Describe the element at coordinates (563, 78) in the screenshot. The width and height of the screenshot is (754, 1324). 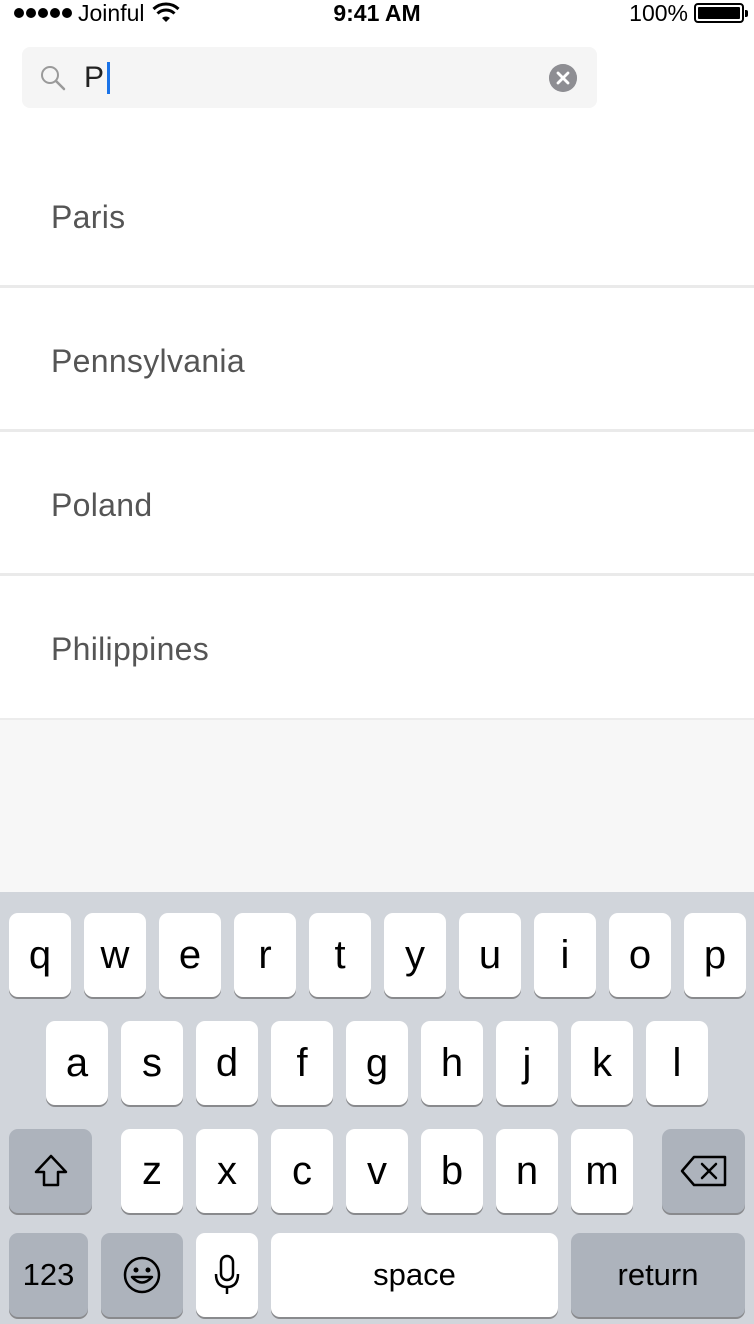
I see `clear-icon` at that location.